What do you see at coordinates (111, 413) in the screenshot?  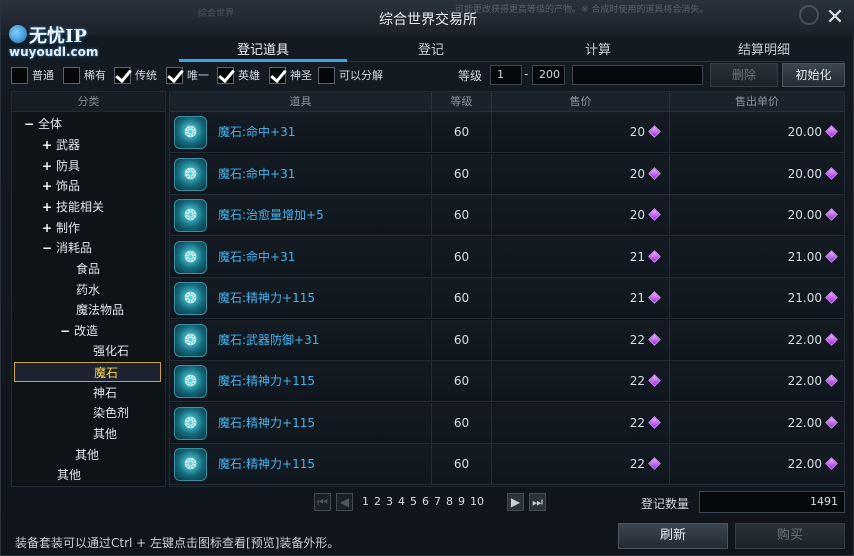 I see `category-item: 染色剂` at bounding box center [111, 413].